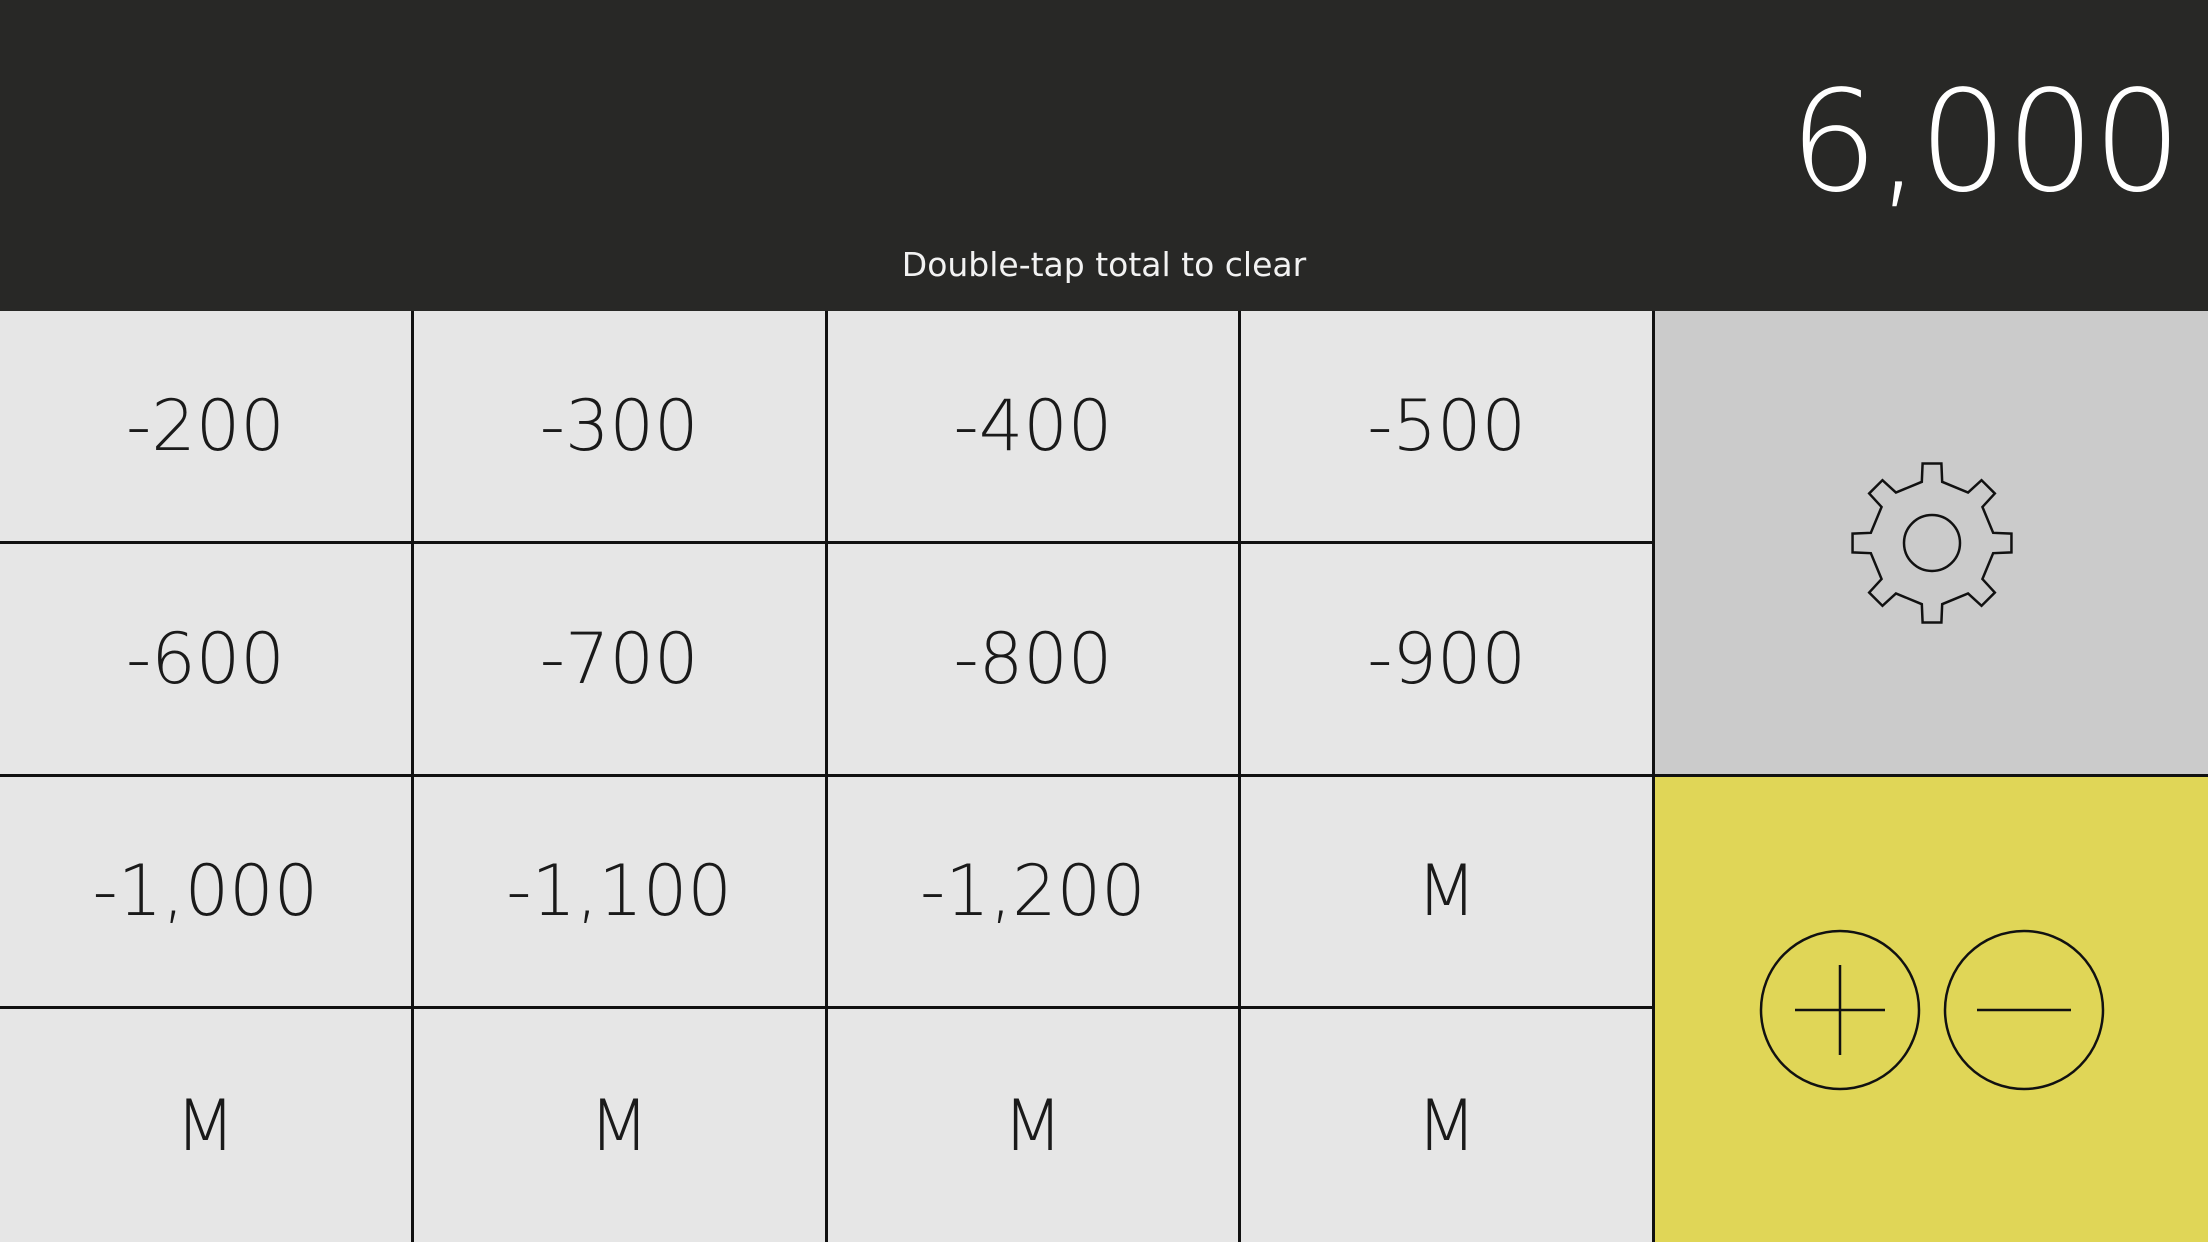 The image size is (2208, 1242). I want to click on key-minus-200: -200, so click(207, 427).